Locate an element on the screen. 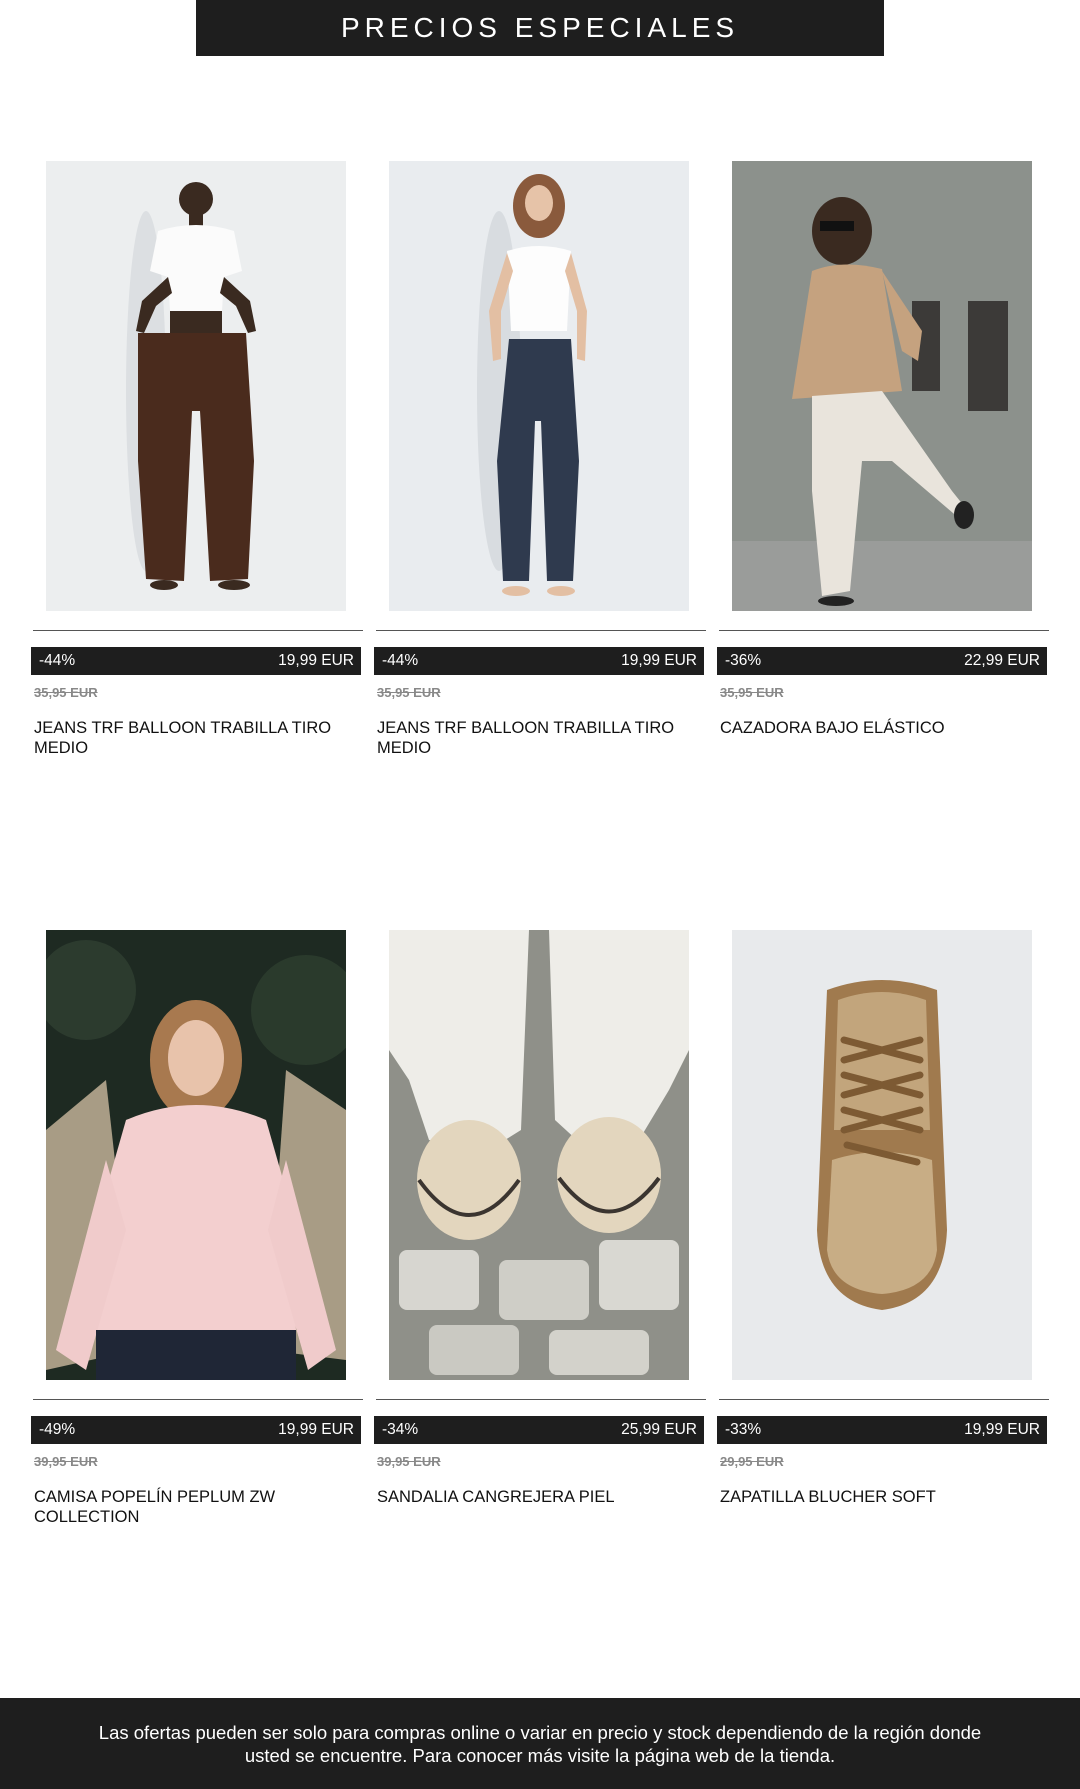 Image resolution: width=1080 pixels, height=1789 pixels. discount-badge: -36% is located at coordinates (743, 660).